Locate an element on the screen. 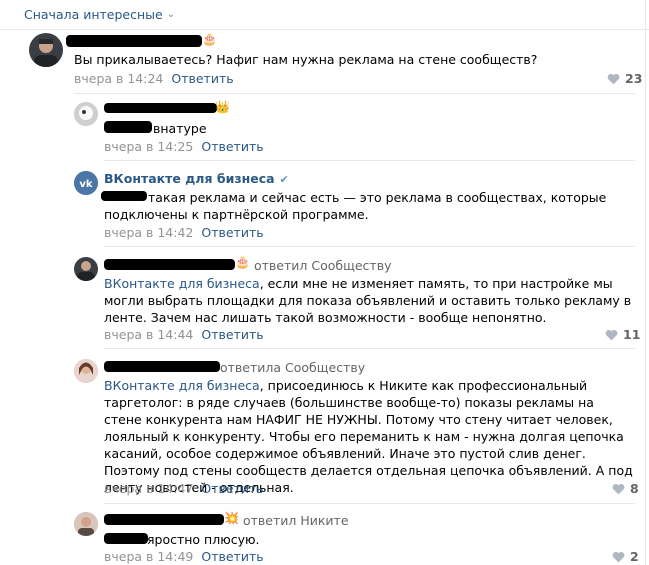 The height and width of the screenshot is (565, 649). crown-icon: 👑 is located at coordinates (222, 107).